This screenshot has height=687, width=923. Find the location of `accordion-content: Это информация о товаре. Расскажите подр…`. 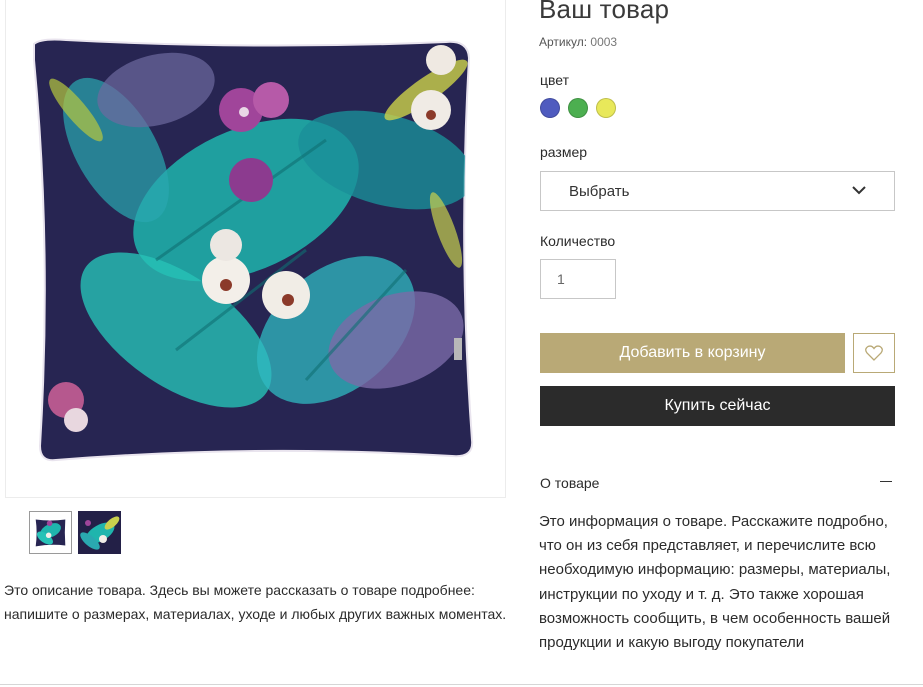

accordion-content: Это информация о товаре. Расскажите подр… is located at coordinates (715, 582).